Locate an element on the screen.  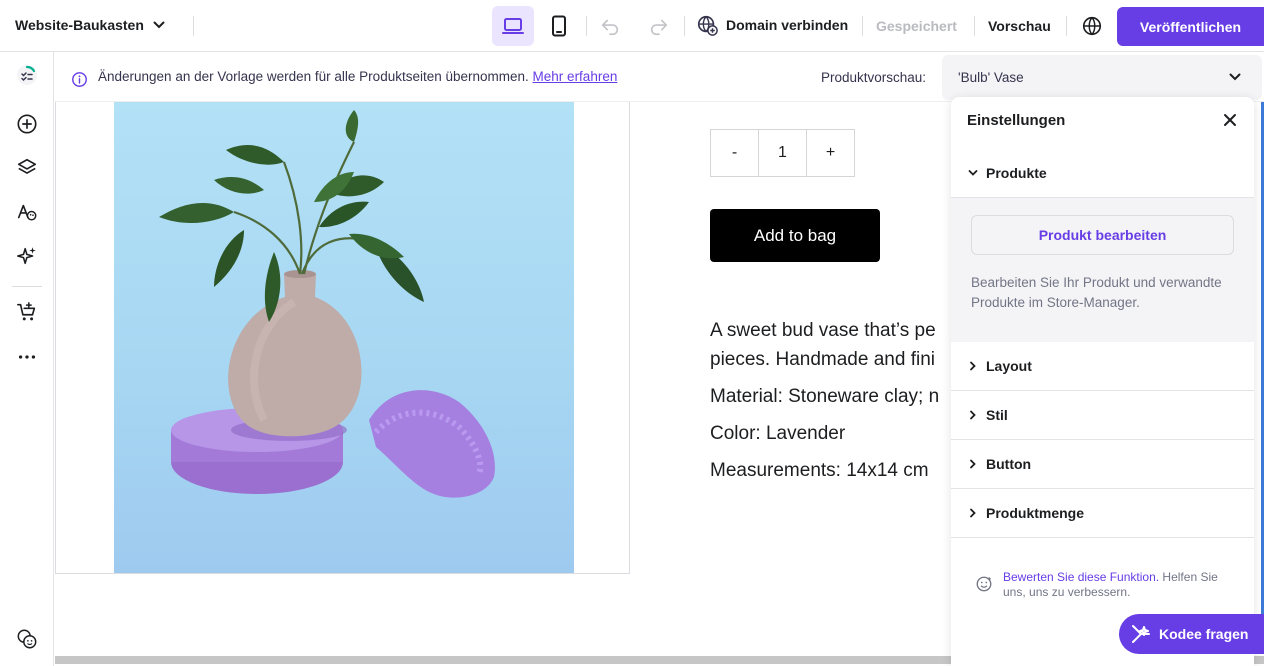
layers-button is located at coordinates (27, 168).